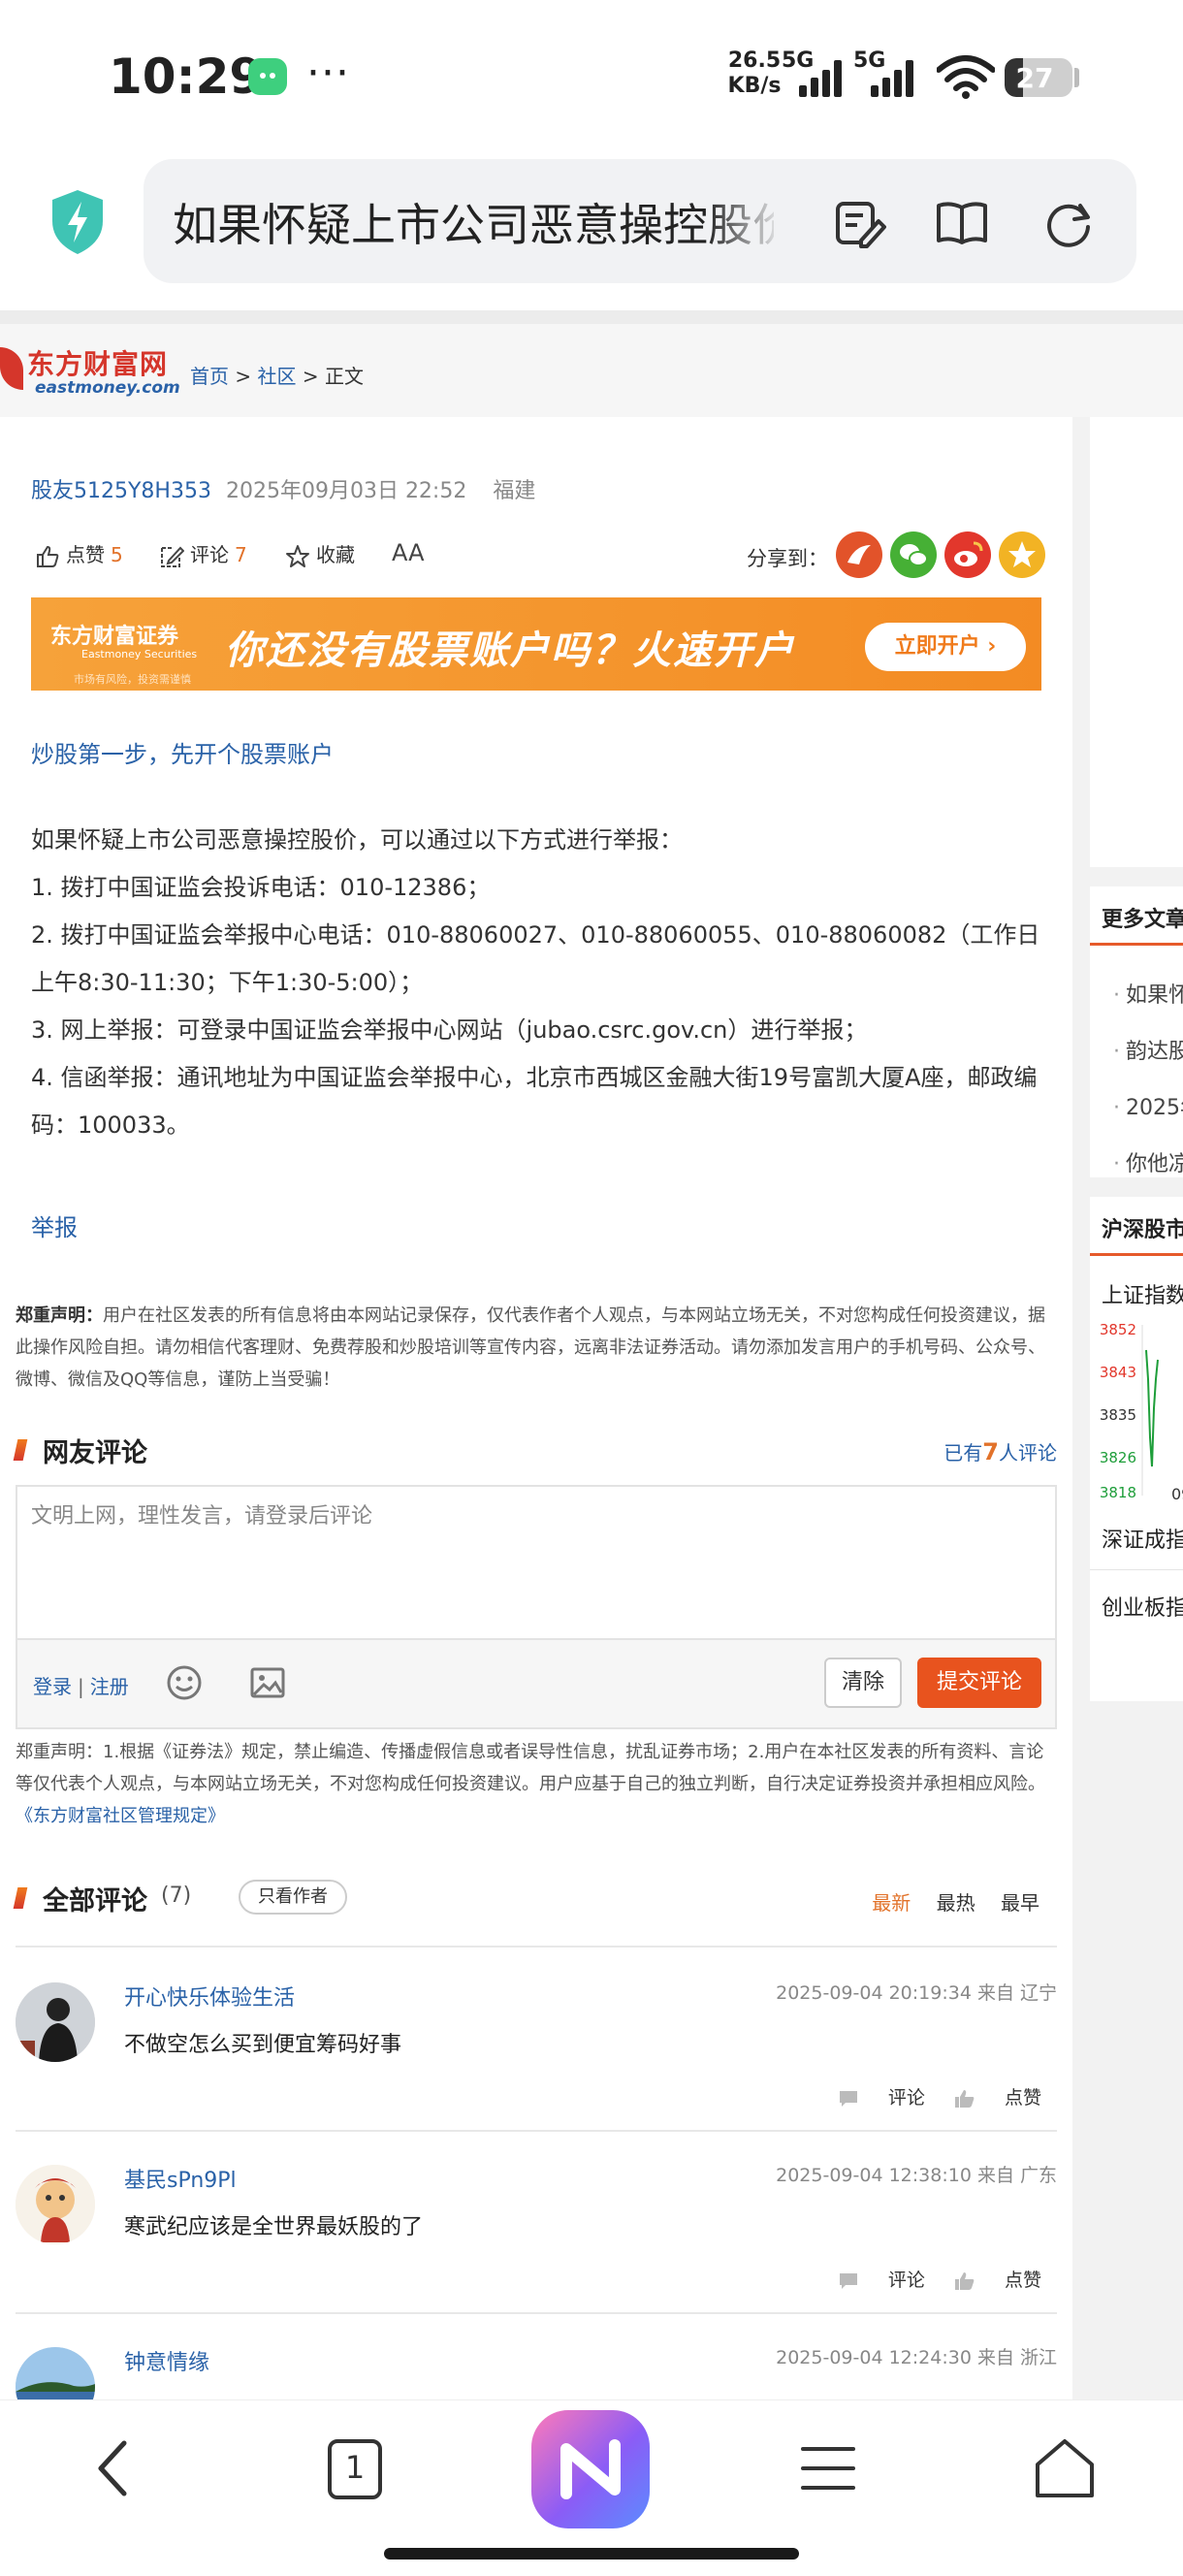 The width and height of the screenshot is (1183, 2576). I want to click on tab-count: 1, so click(355, 2467).